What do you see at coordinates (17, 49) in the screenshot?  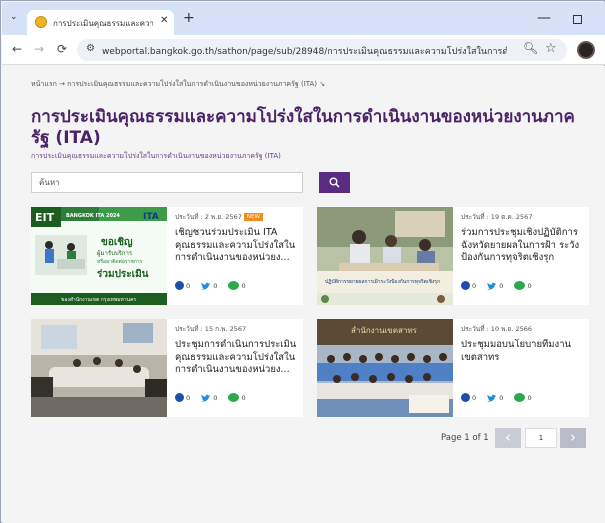 I see `back-arrow-icon: ←` at bounding box center [17, 49].